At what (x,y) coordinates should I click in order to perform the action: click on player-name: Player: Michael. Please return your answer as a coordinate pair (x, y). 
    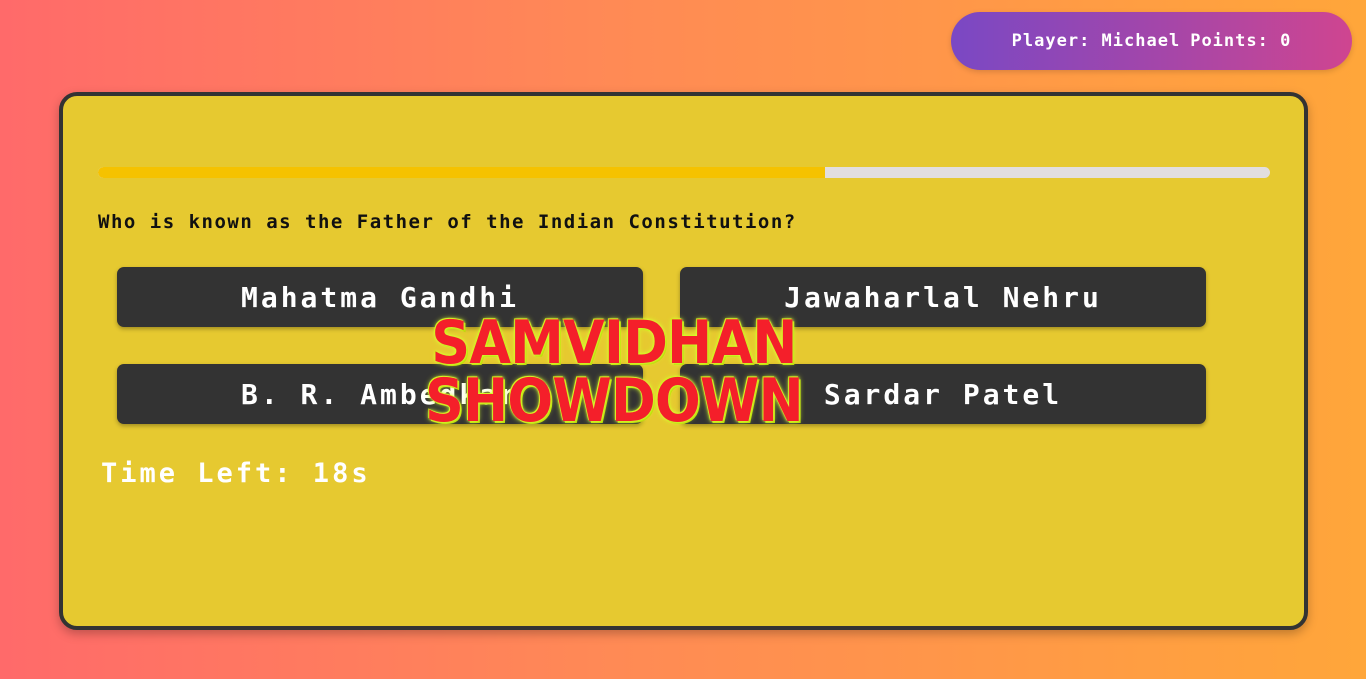
    Looking at the image, I should click on (1096, 41).